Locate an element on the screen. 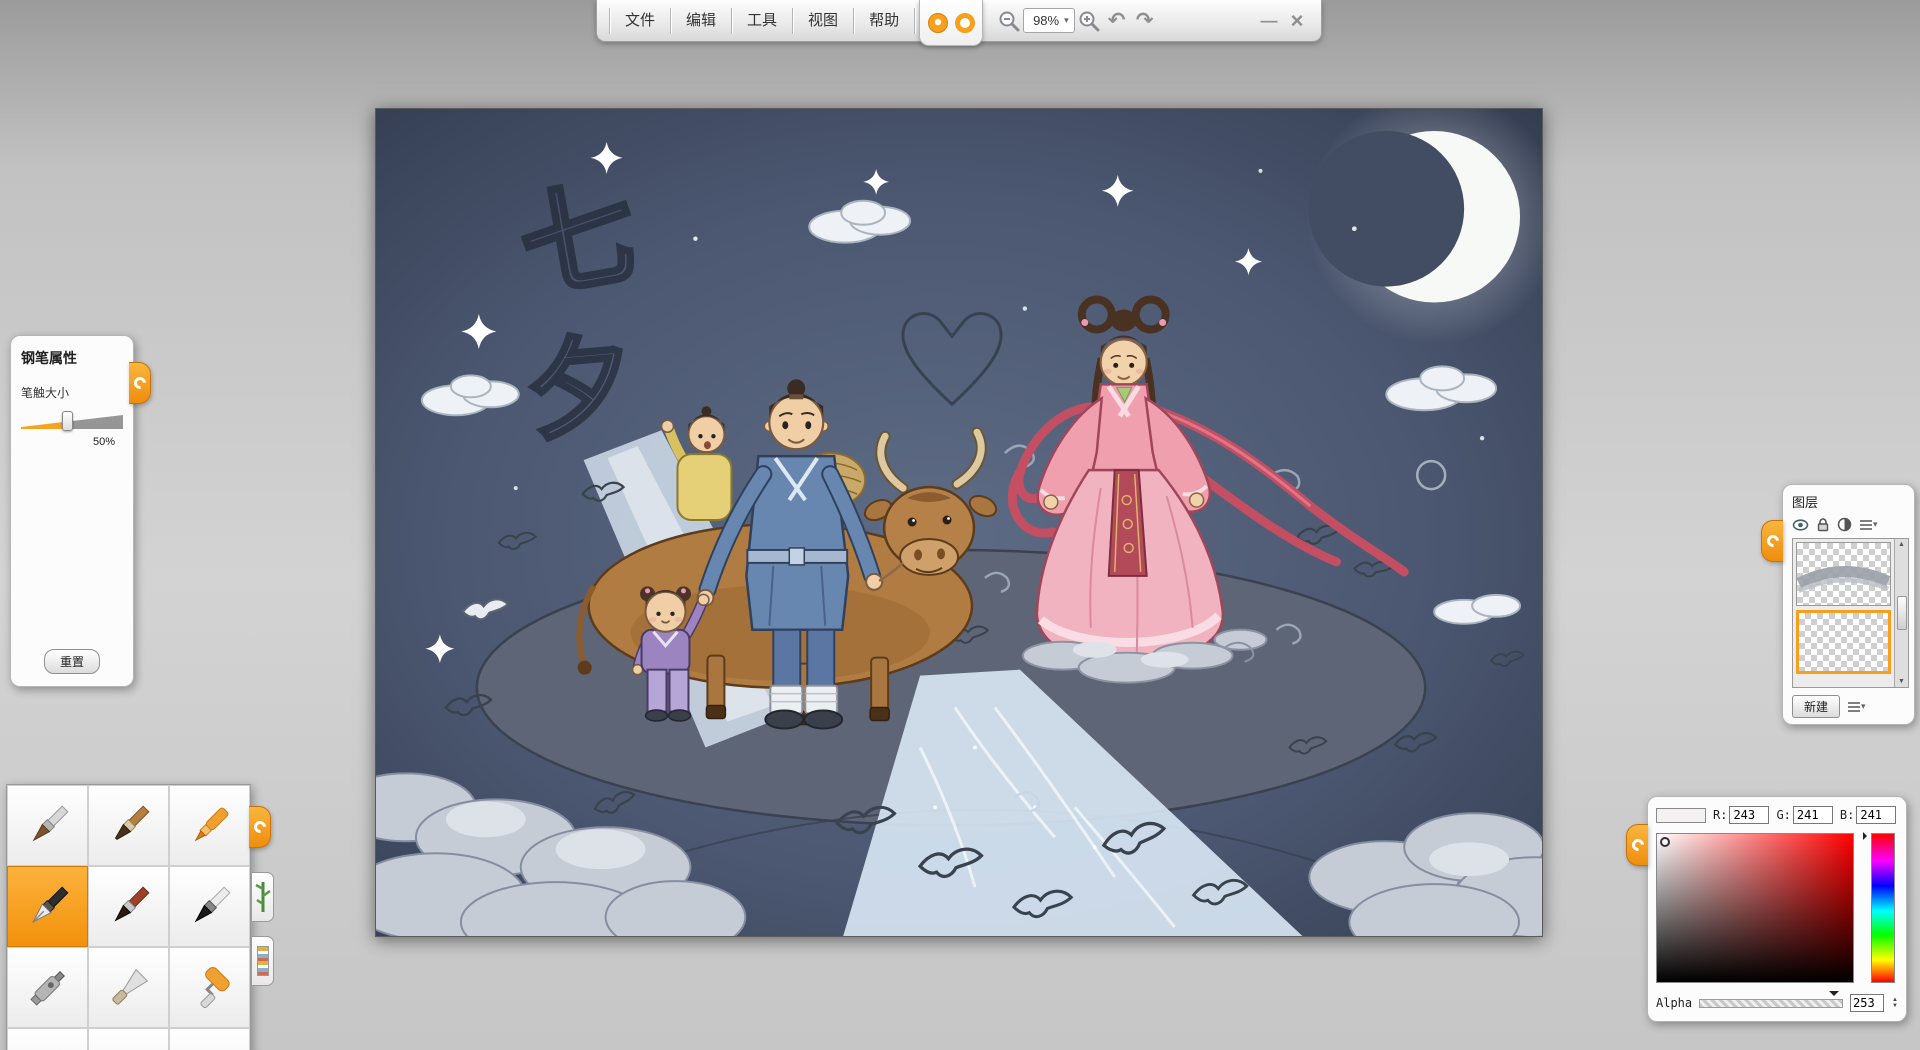  brush-tool-round-brush is located at coordinates (128, 906).